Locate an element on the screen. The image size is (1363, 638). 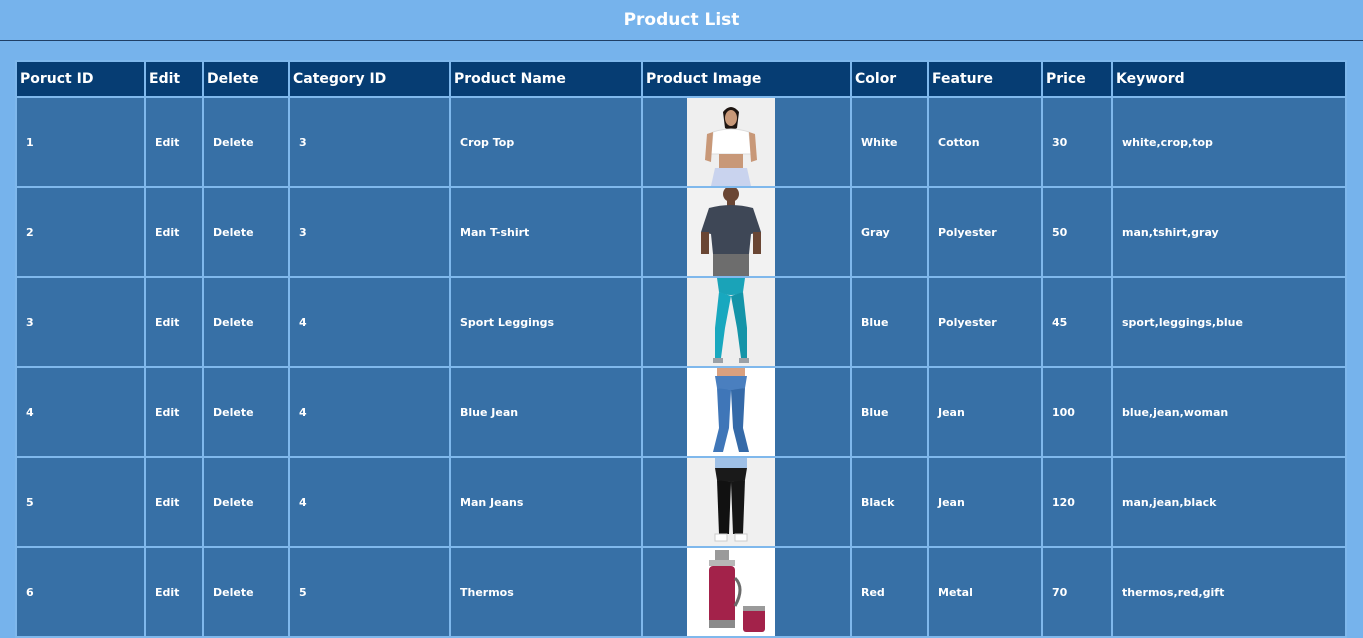
price-cell: 30 is located at coordinates (1077, 142).